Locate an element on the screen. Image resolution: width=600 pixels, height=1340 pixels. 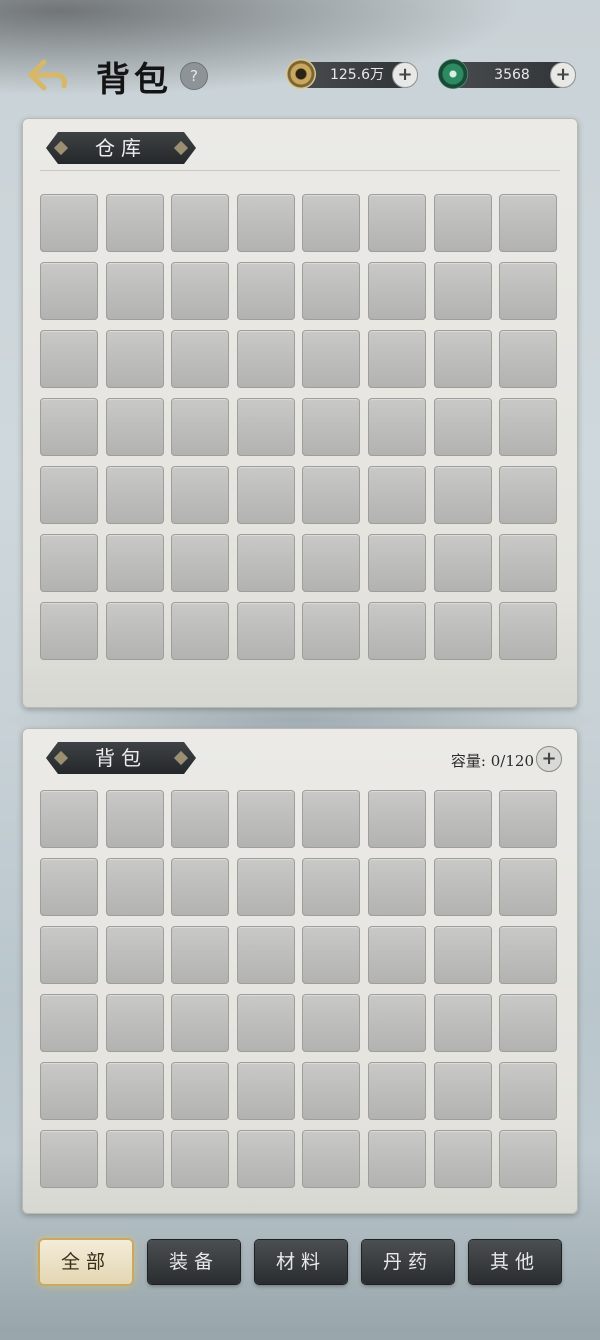
add-coin-button: + is located at coordinates (405, 75).